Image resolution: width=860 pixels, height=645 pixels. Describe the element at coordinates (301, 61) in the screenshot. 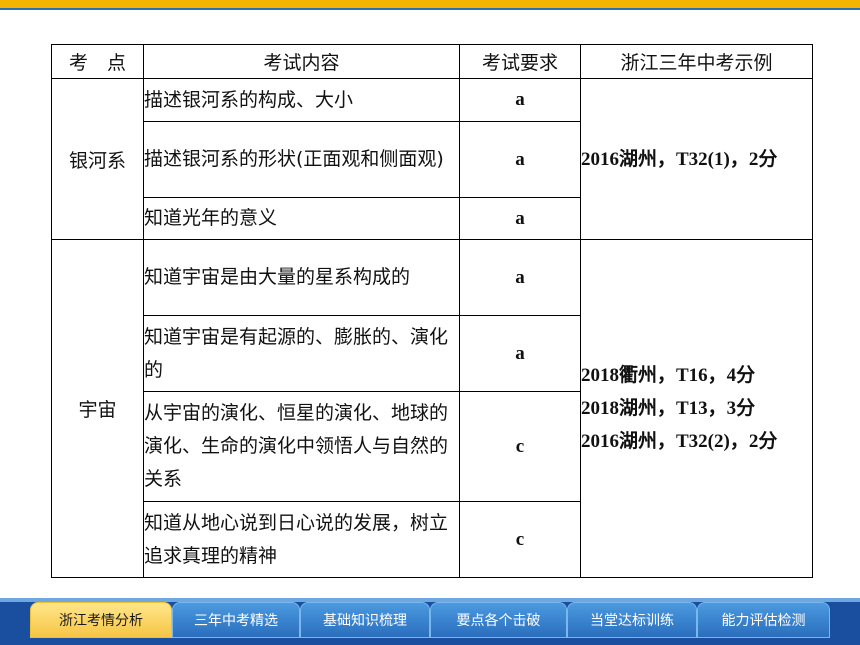

I see `header-content: 考试内容` at that location.